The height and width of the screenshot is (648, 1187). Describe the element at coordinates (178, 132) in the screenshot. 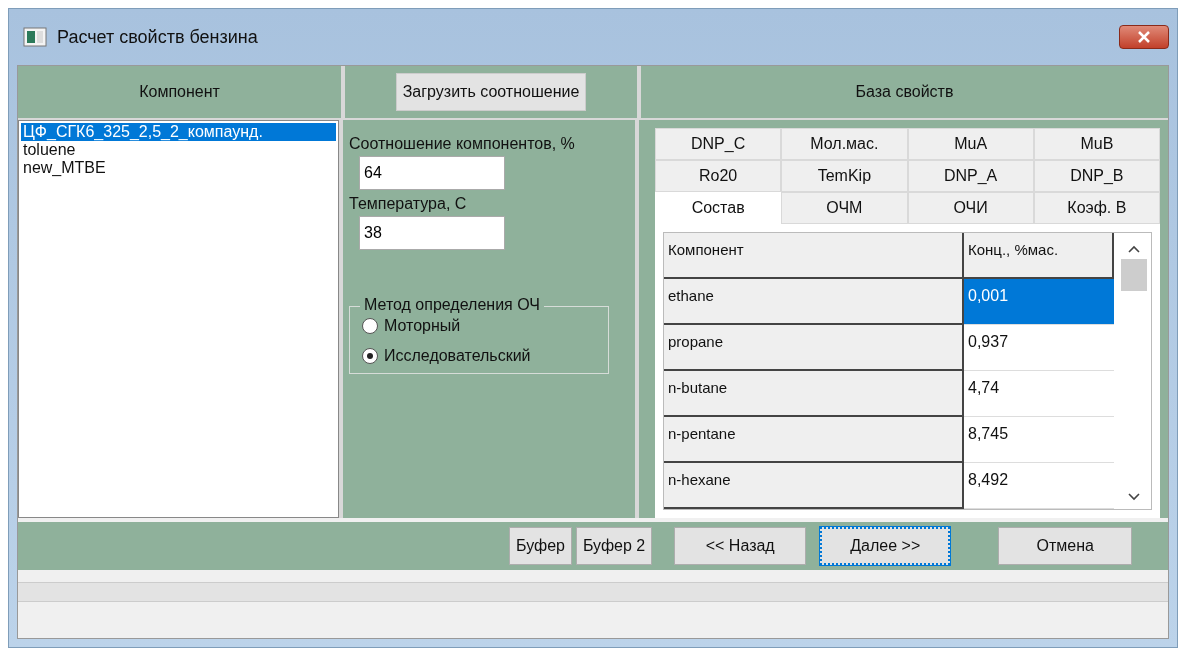

I see `list-item: ЦФ_СГК6_325_2,5_2_компаунд.` at that location.